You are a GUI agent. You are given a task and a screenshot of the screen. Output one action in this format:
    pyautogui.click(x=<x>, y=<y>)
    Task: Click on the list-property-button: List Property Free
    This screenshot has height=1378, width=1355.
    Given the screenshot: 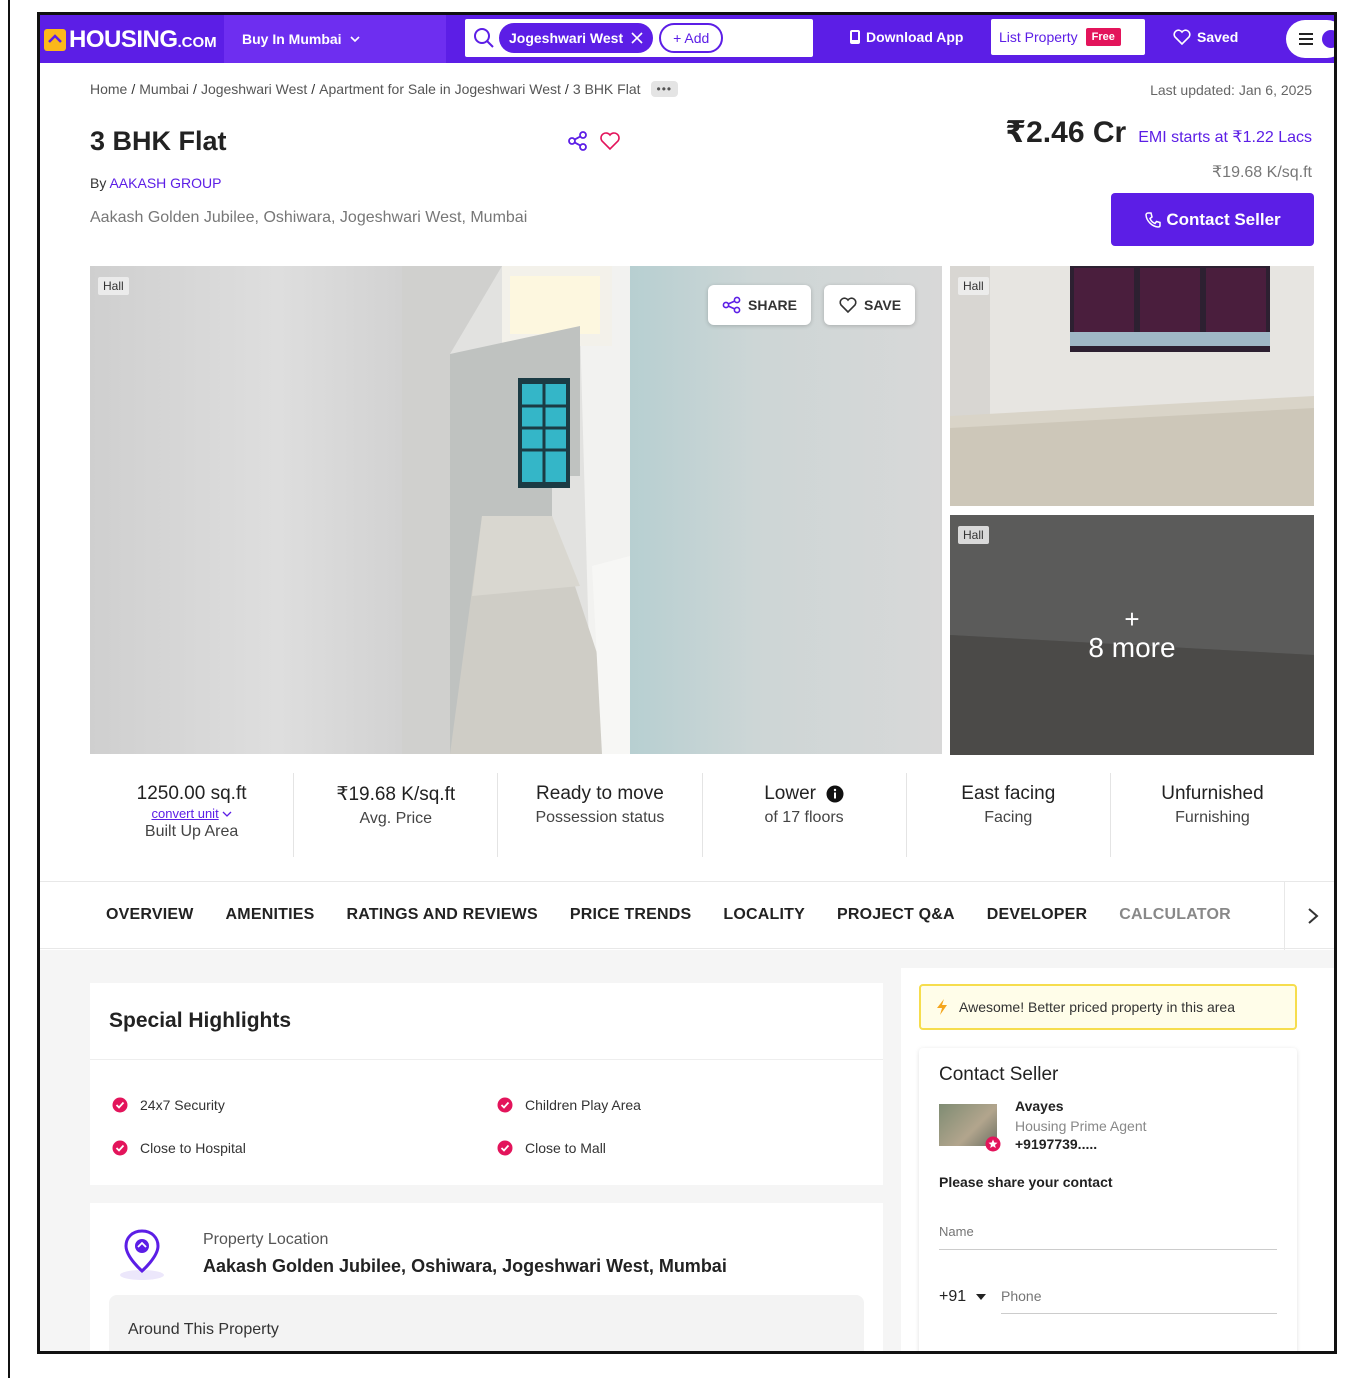 What is the action you would take?
    pyautogui.click(x=1068, y=37)
    